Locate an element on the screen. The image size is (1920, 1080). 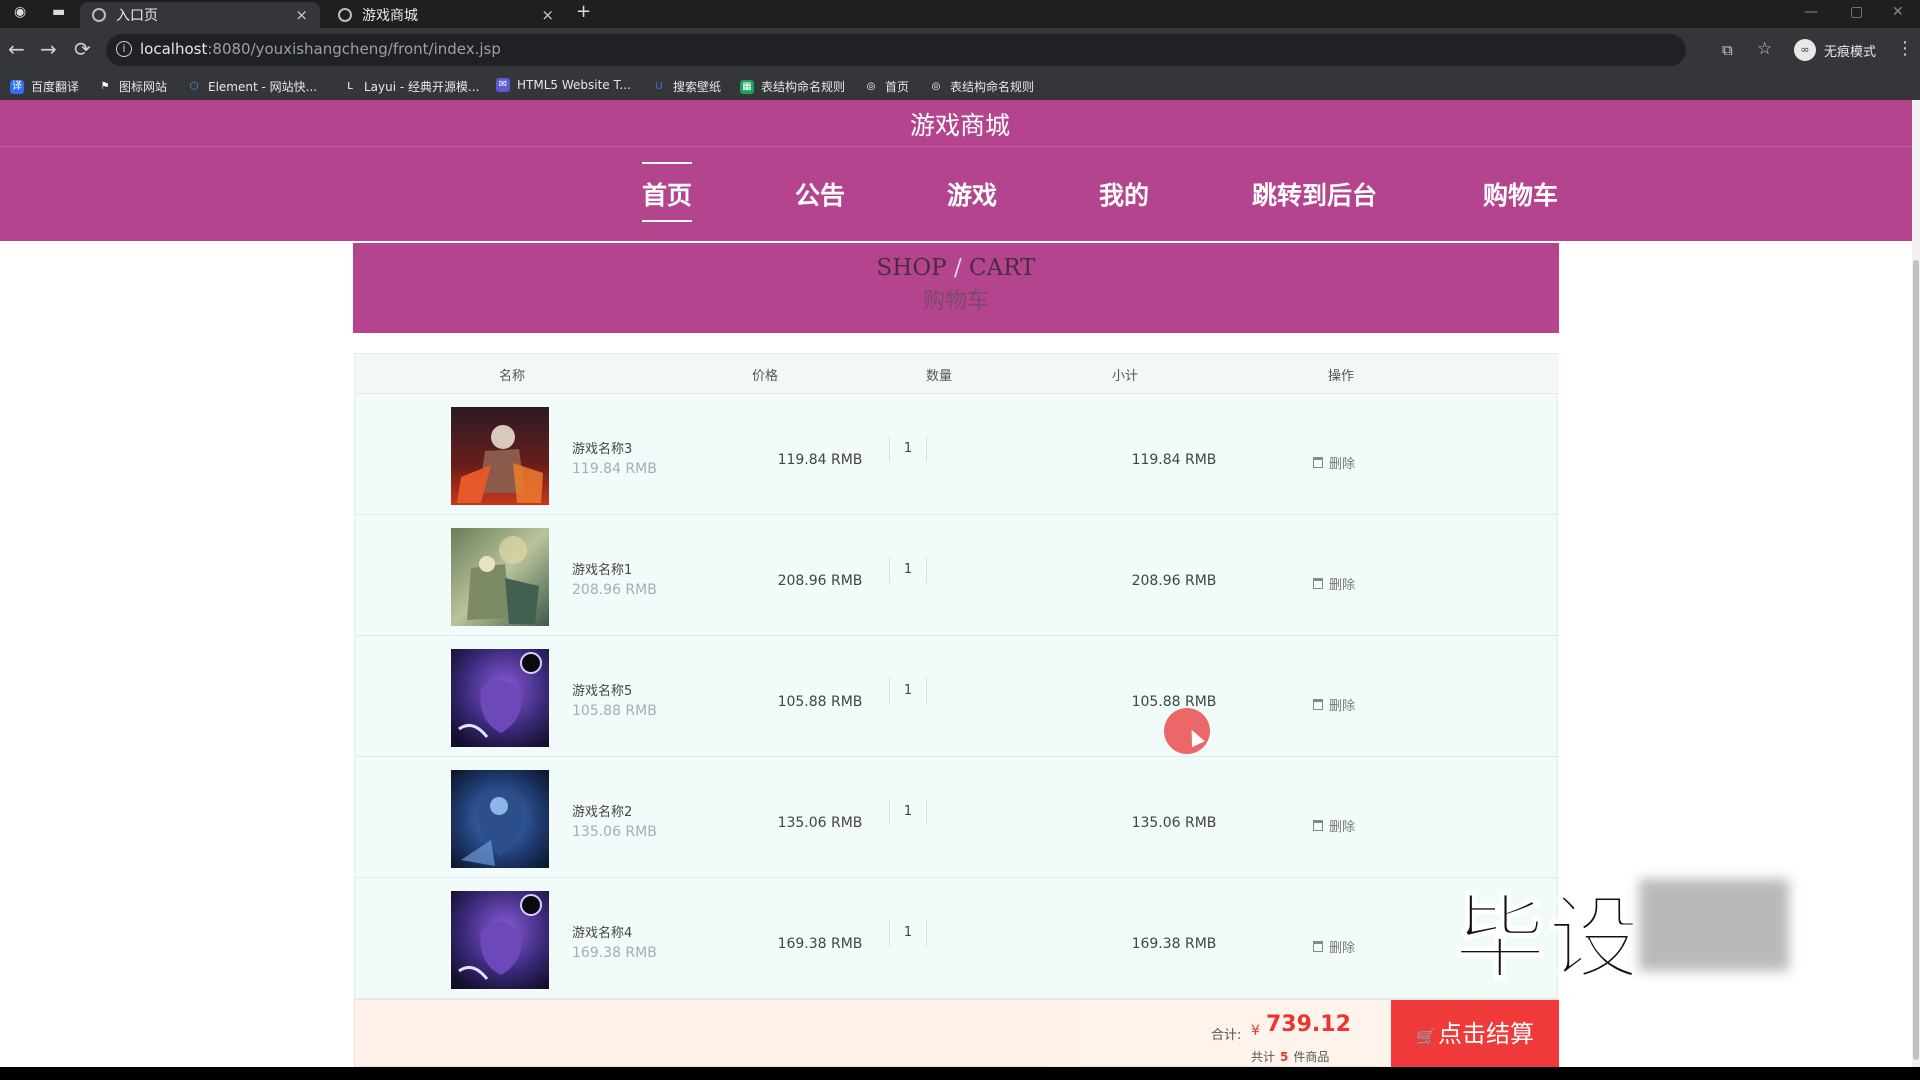
cart-banner: SHOP / CART 购物车 is located at coordinates (956, 288).